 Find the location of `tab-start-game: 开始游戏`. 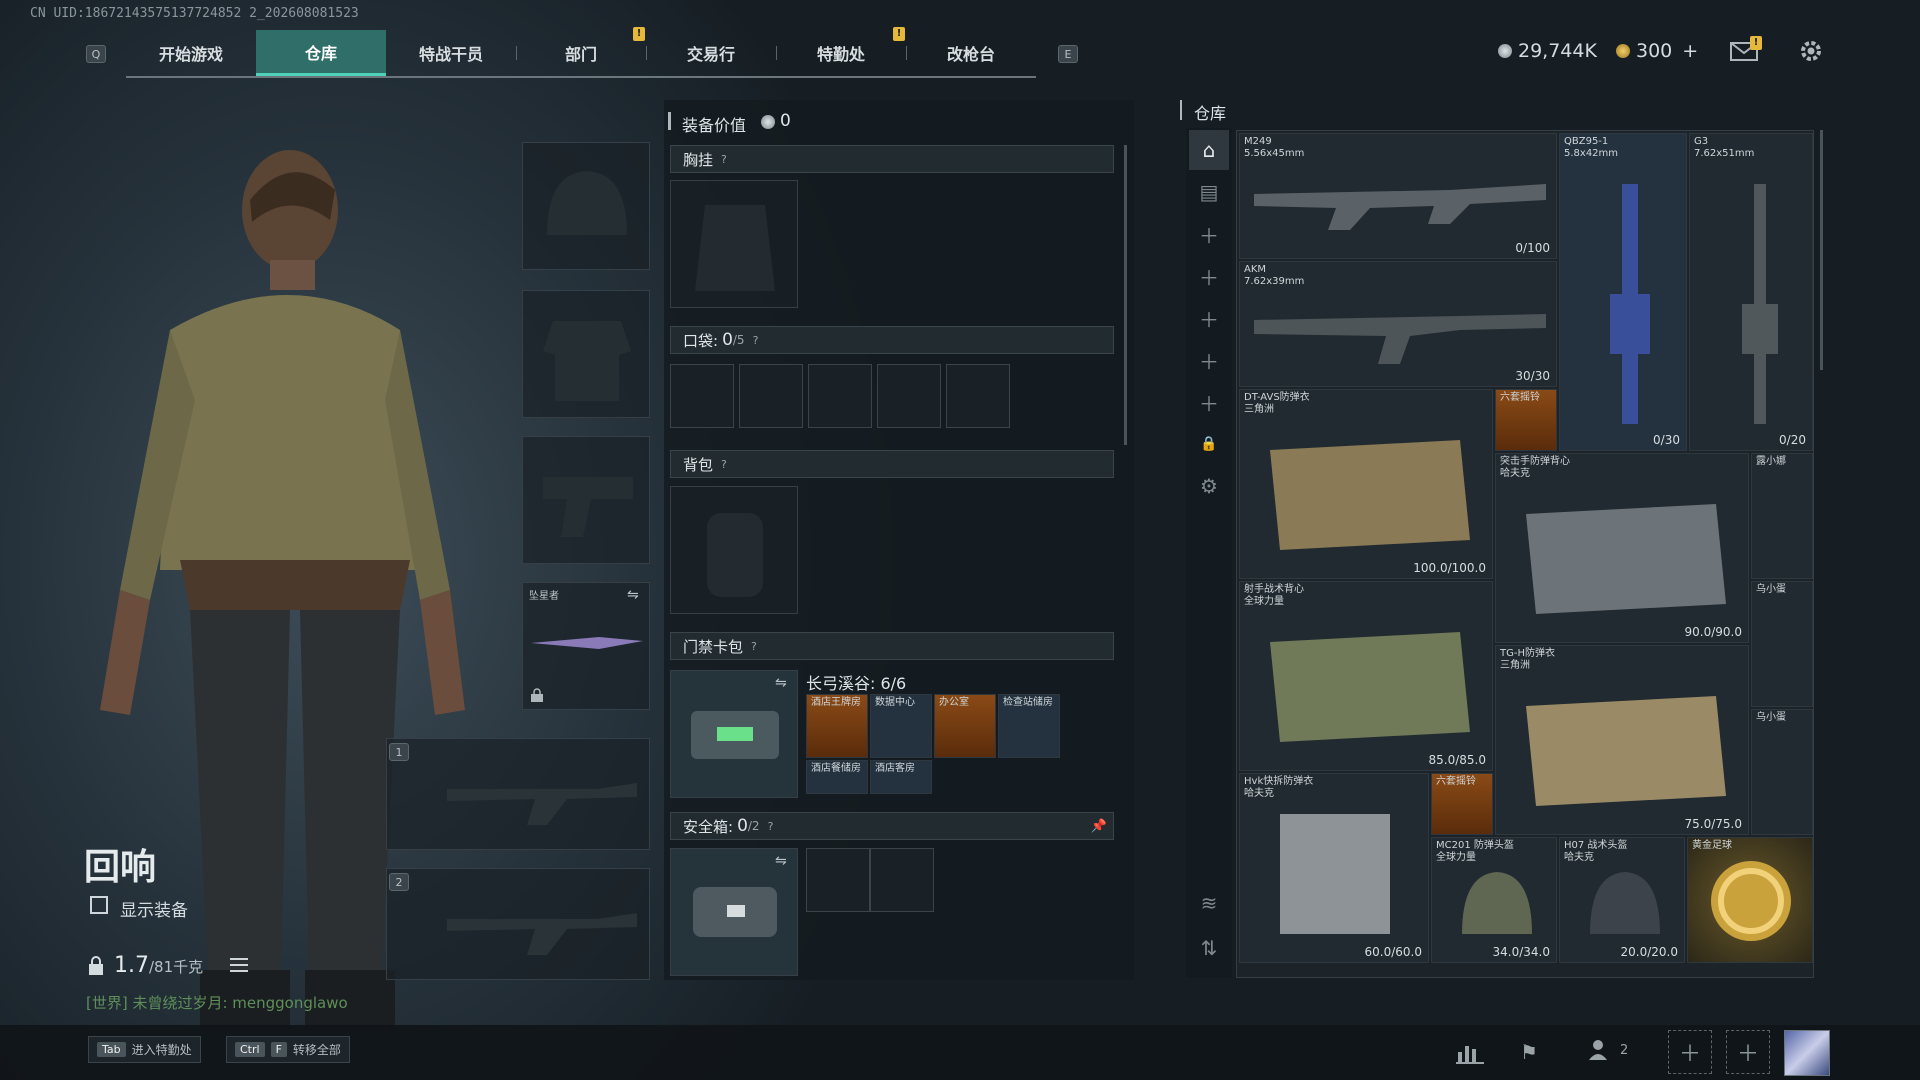

tab-start-game: 开始游戏 is located at coordinates (191, 53).